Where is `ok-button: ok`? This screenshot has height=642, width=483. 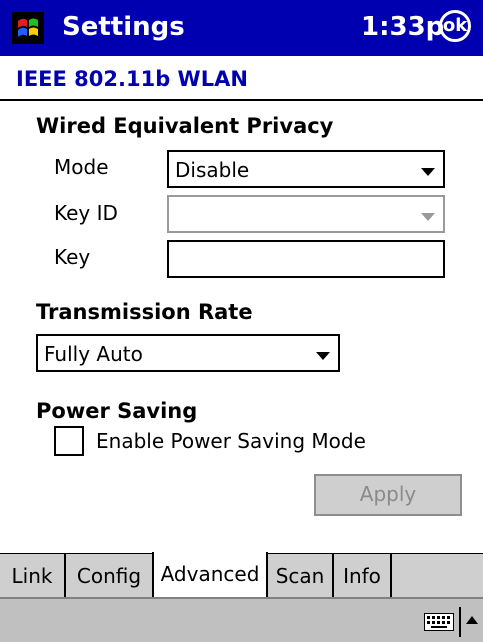 ok-button: ok is located at coordinates (455, 26).